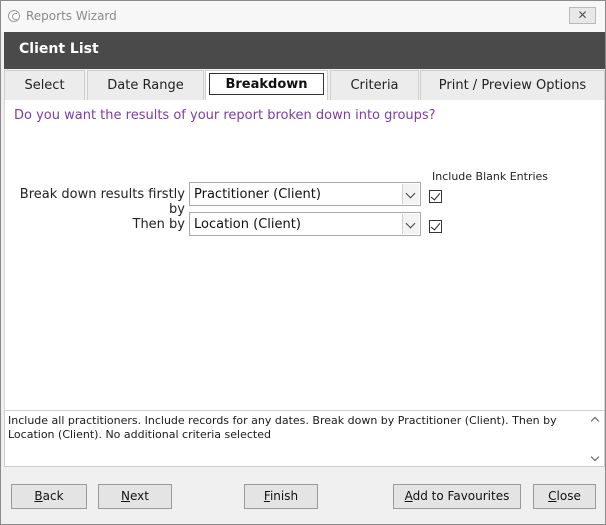 The image size is (606, 525). Describe the element at coordinates (512, 85) in the screenshot. I see `tab-print-preview-options: Print / Preview Options` at that location.